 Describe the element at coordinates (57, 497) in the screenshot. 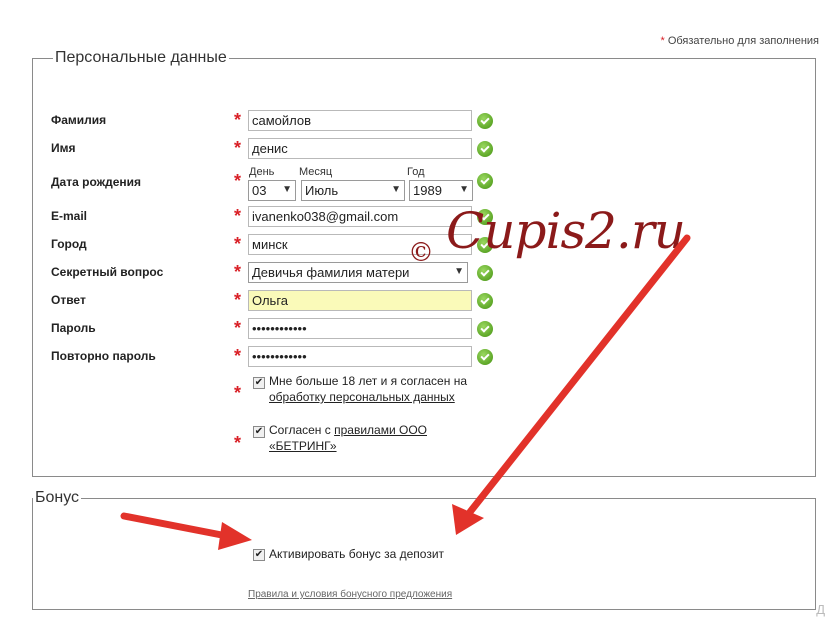

I see `bonus-legend: Бонус` at that location.